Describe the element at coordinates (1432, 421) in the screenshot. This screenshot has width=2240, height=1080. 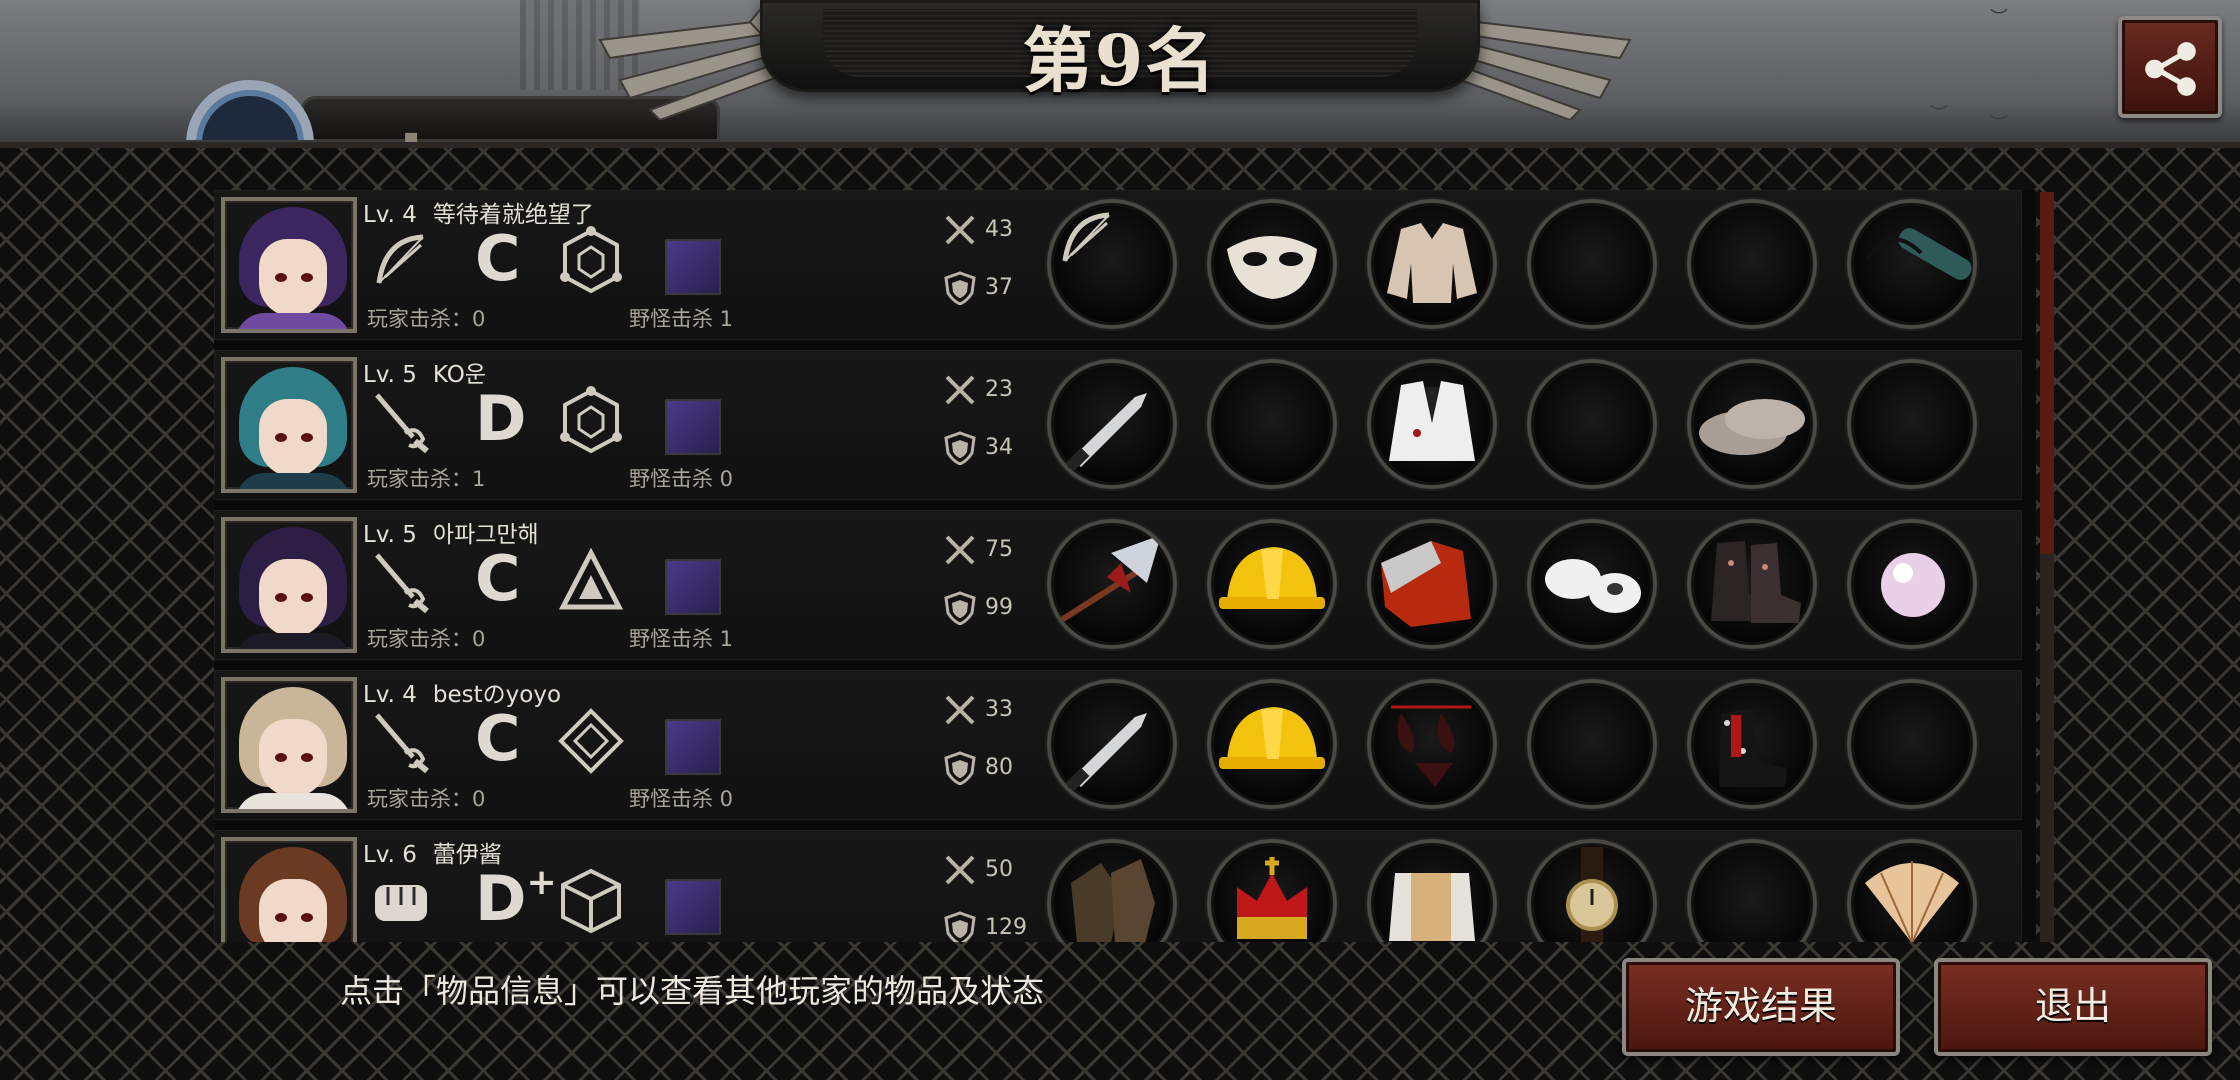
I see `suit-icon` at that location.